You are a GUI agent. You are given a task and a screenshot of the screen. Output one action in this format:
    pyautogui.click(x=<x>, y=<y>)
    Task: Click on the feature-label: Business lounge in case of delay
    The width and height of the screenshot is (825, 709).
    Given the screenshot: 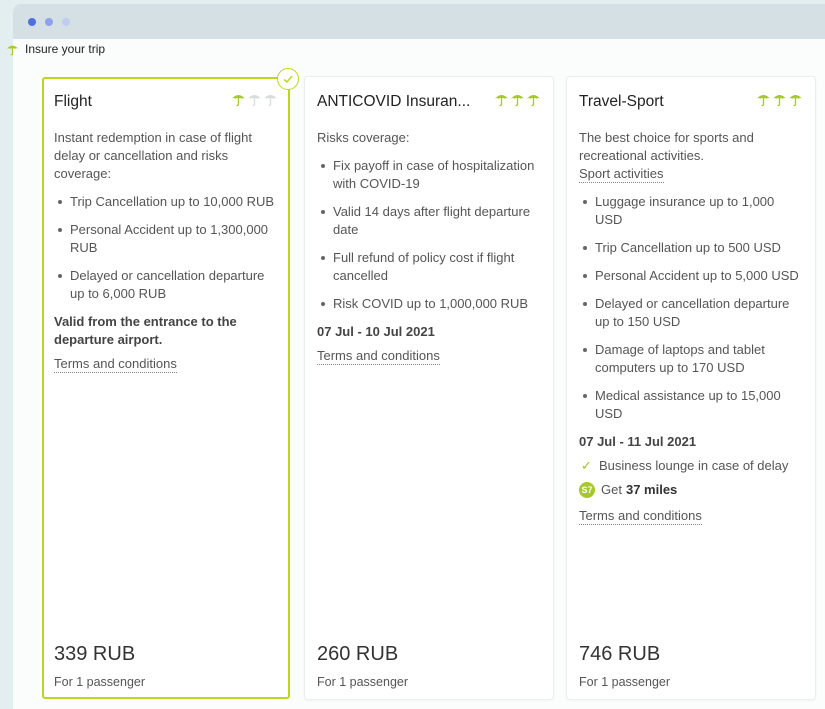 What is the action you would take?
    pyautogui.click(x=694, y=465)
    